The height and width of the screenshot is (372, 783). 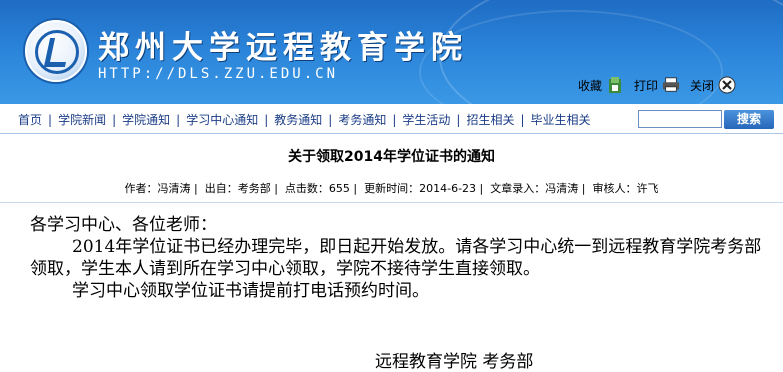 What do you see at coordinates (146, 119) in the screenshot?
I see `nav-item-college-notices: 学院通知` at bounding box center [146, 119].